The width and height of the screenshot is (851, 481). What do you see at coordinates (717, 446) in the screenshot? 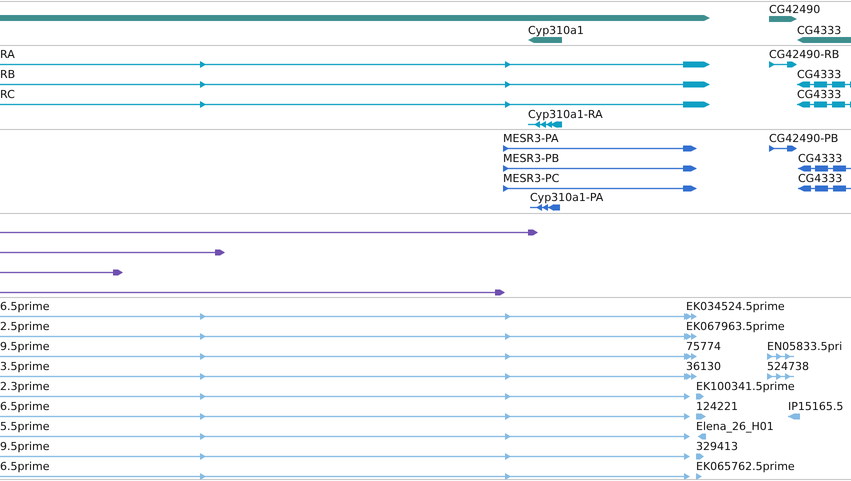
I see `feature-label: 329413` at bounding box center [717, 446].